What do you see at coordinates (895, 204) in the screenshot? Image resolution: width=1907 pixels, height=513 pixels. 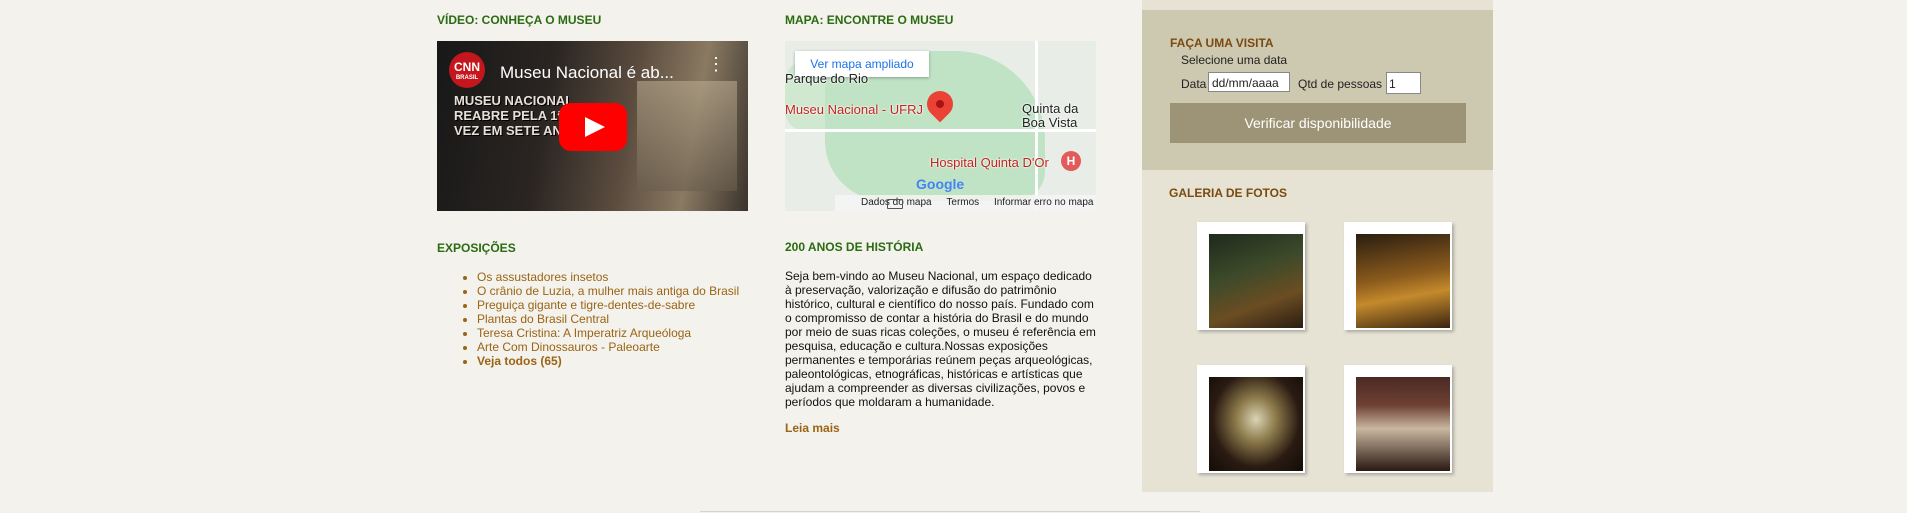 I see `keyboard-icon` at bounding box center [895, 204].